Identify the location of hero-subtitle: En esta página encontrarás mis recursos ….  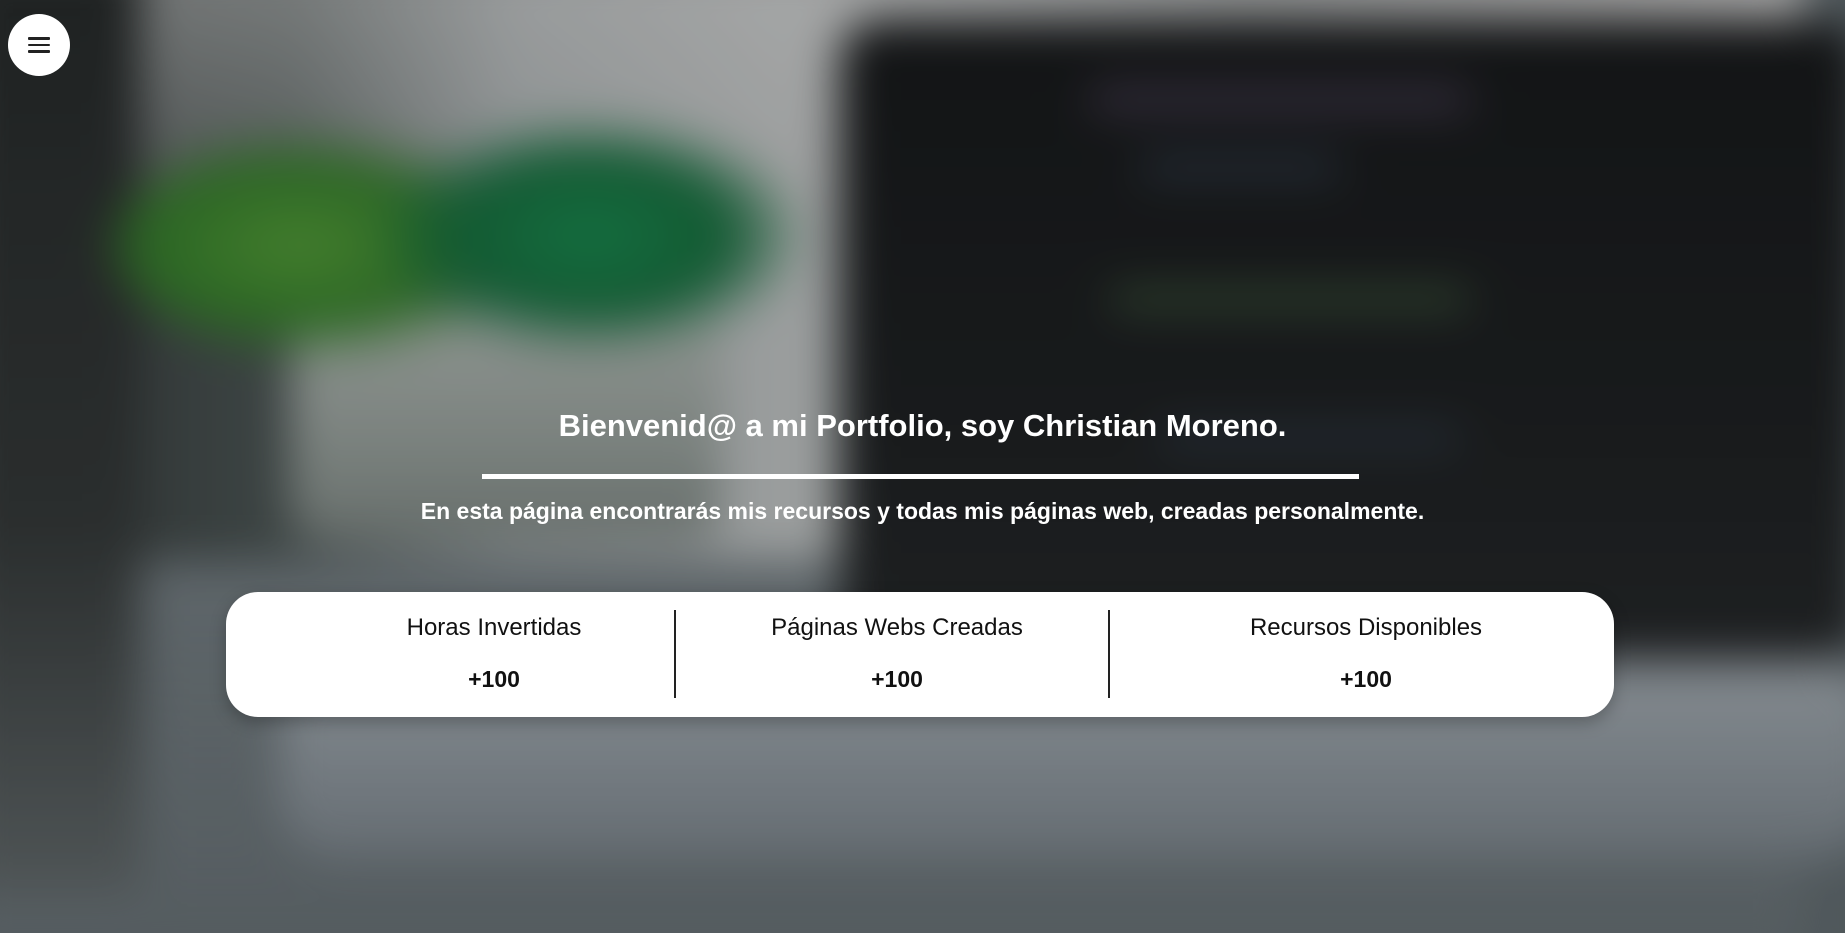
(922, 511).